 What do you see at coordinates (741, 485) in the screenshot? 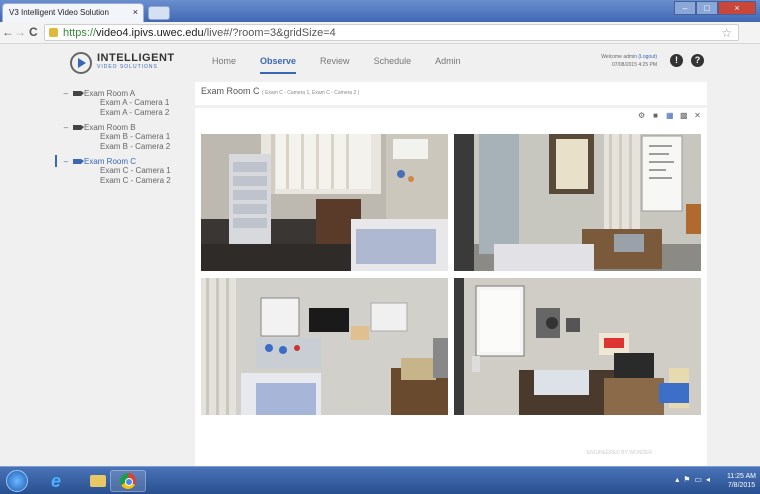
I see `clock-date: 7/8/2015` at bounding box center [741, 485].